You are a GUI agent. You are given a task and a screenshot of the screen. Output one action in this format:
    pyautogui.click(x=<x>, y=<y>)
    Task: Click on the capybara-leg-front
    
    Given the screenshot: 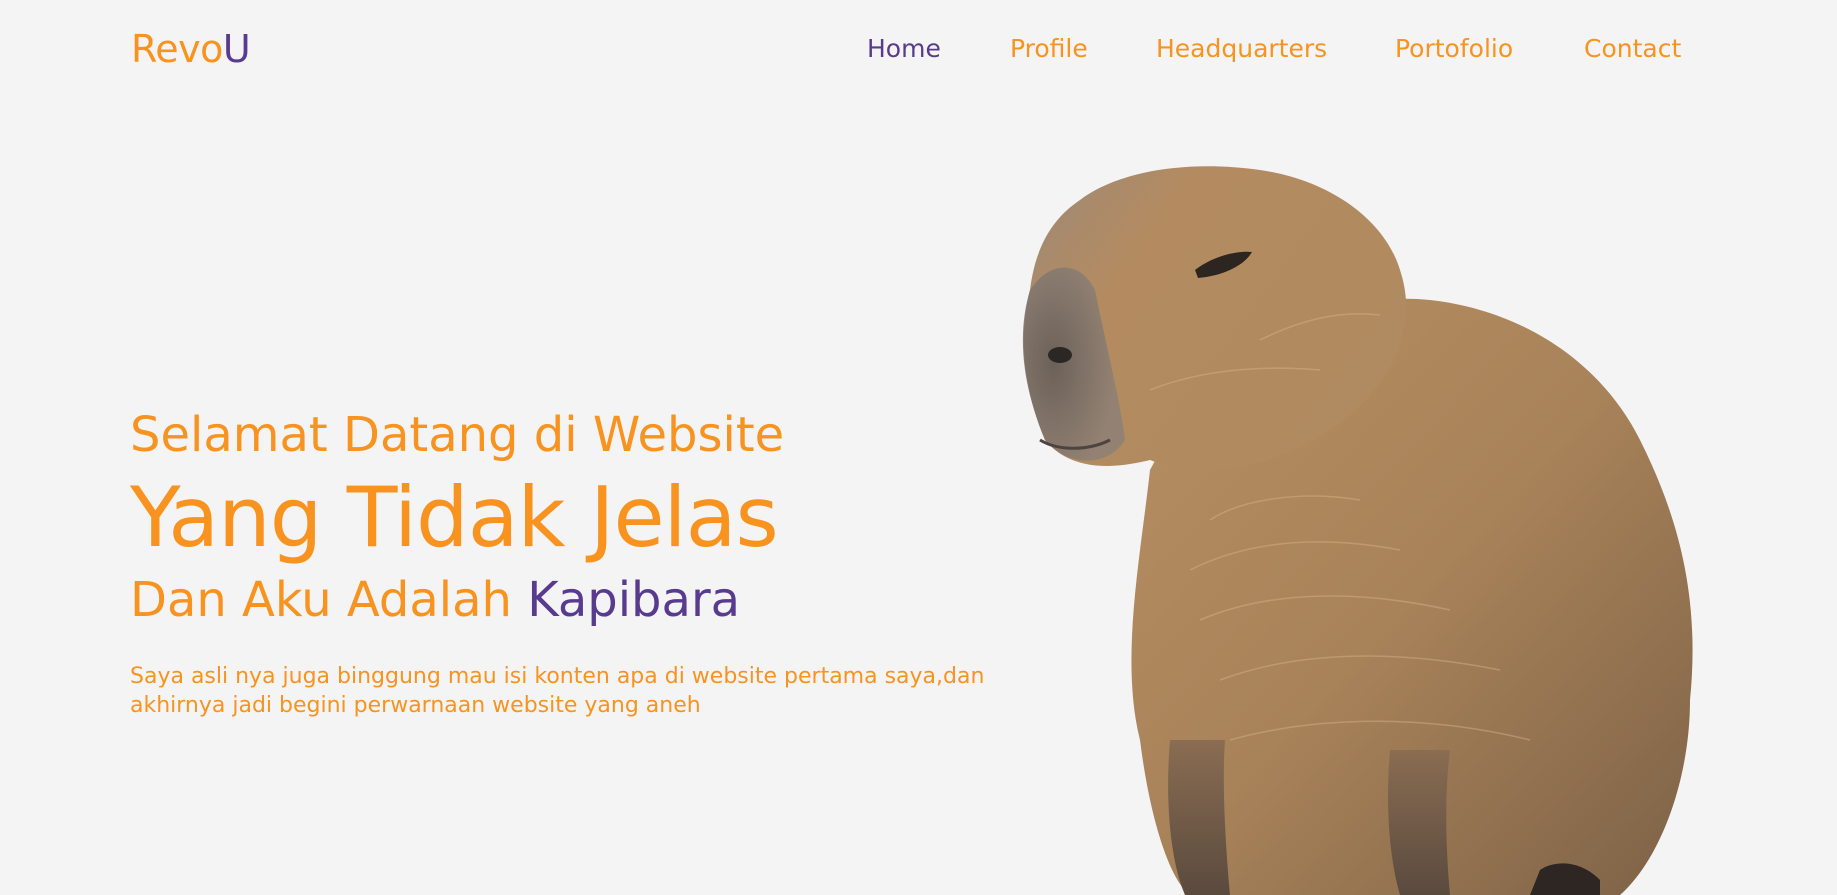 What is the action you would take?
    pyautogui.click(x=1199, y=817)
    